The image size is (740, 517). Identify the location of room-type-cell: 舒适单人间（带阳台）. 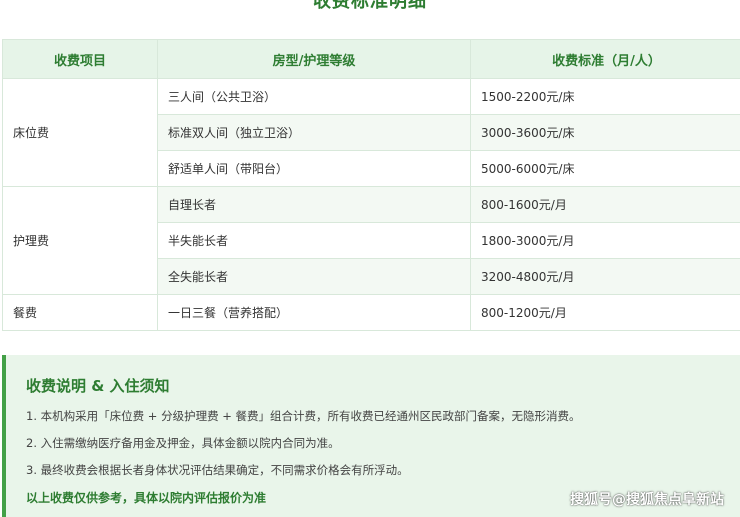
(314, 169).